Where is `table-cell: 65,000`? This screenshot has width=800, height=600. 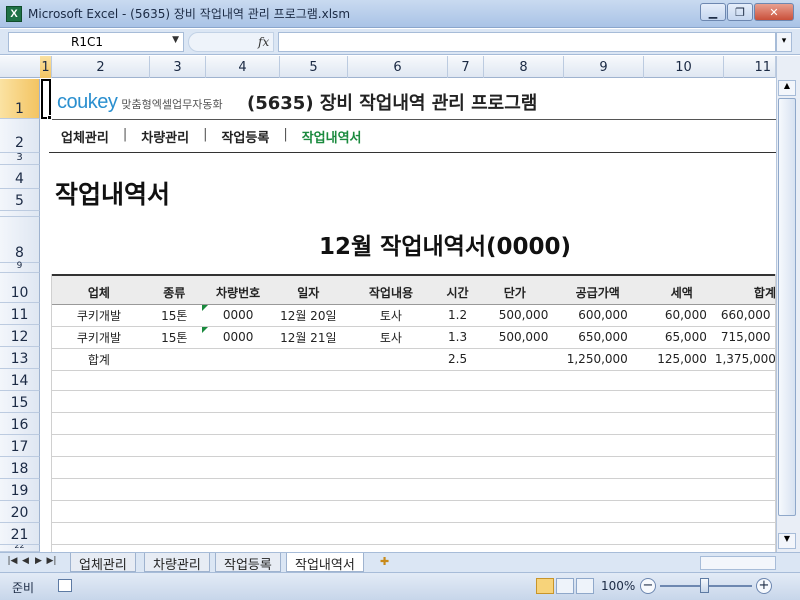 table-cell: 65,000 is located at coordinates (673, 337).